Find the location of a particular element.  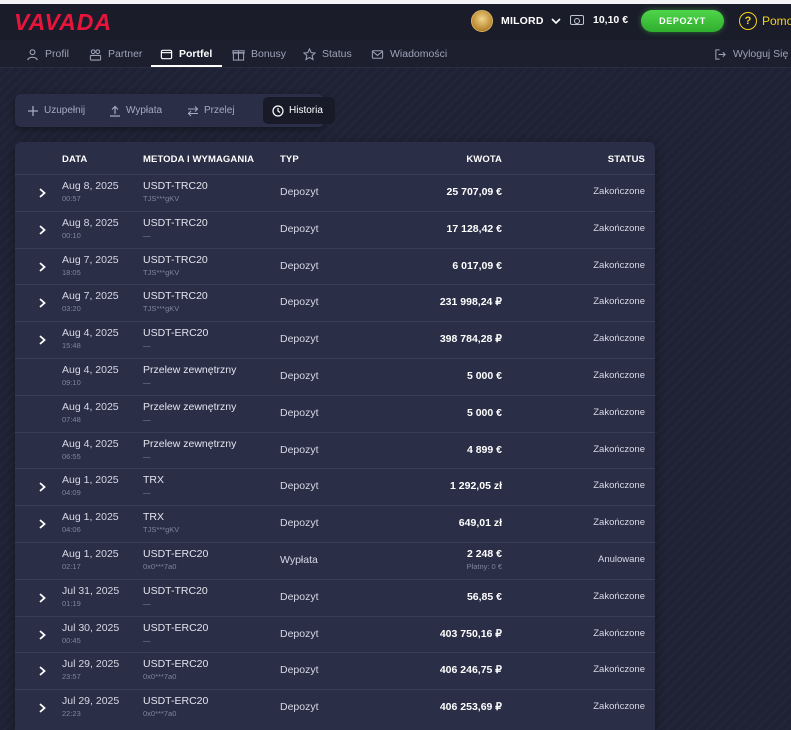

row-time: 03:20 is located at coordinates (71, 309).